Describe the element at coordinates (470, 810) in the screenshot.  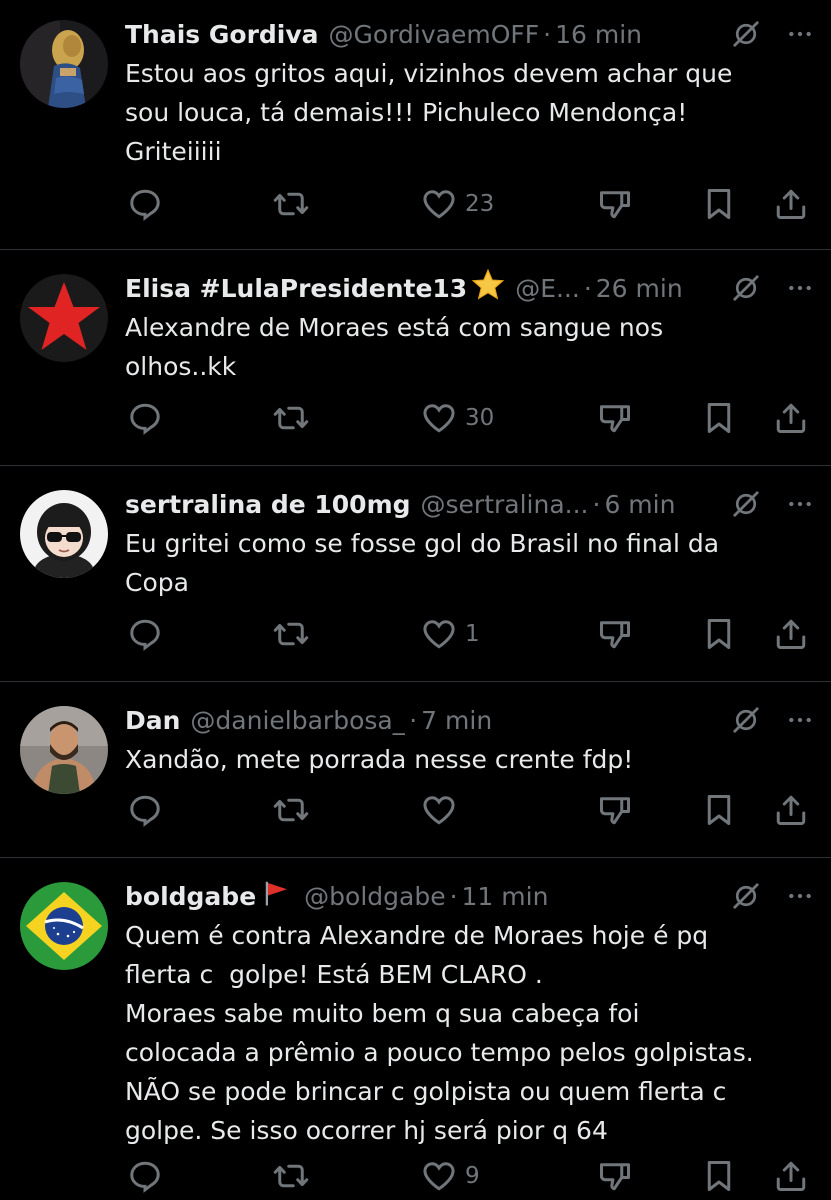
I see `tweet-actions` at that location.